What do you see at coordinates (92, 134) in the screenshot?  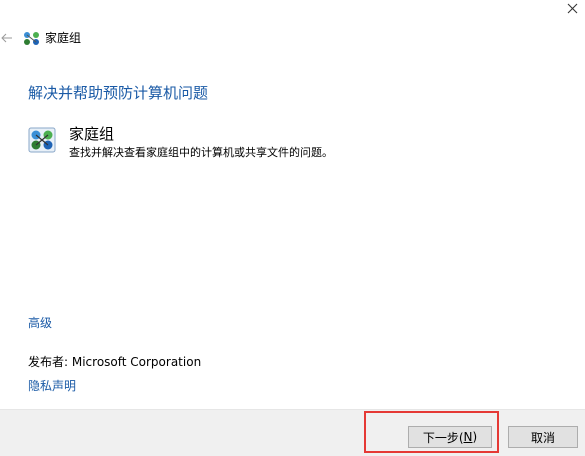 I see `item-title: 家庭组` at bounding box center [92, 134].